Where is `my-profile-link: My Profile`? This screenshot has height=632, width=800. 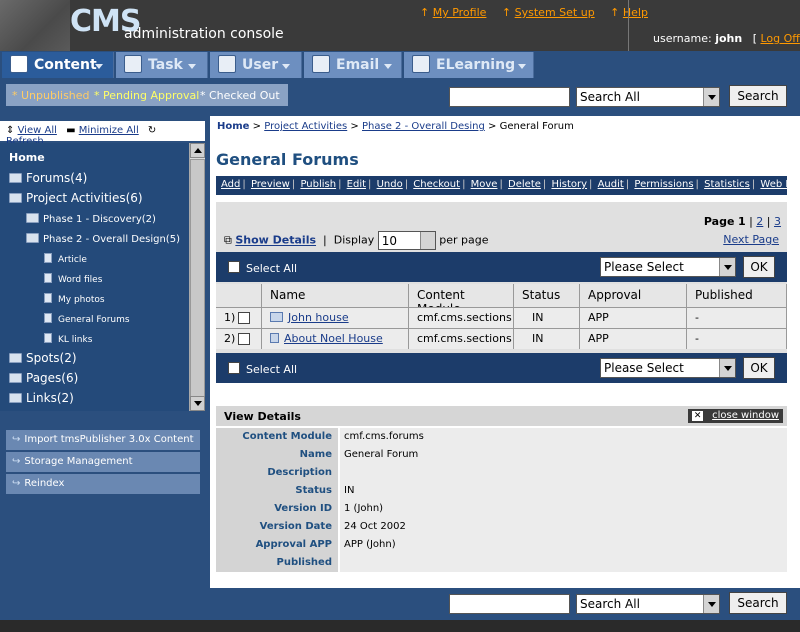 my-profile-link: My Profile is located at coordinates (460, 12).